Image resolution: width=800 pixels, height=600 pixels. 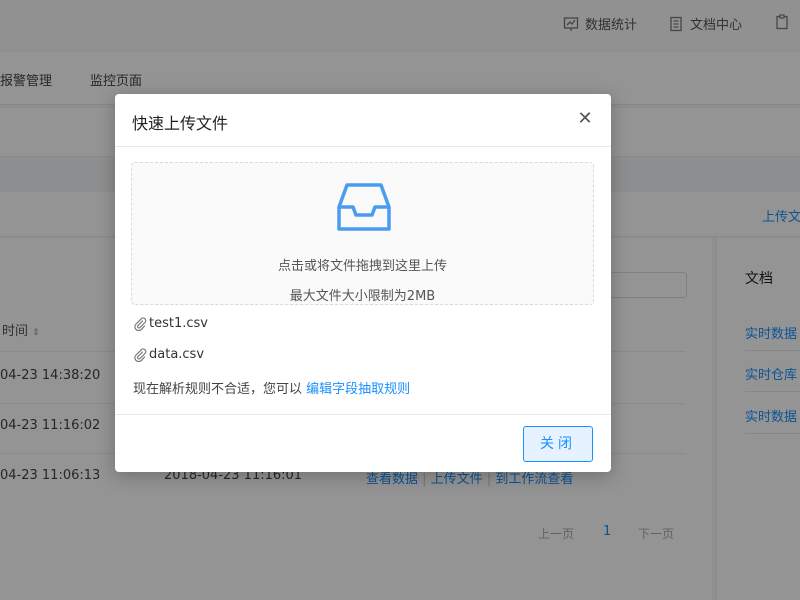 I want to click on close-button: 关闭, so click(x=558, y=444).